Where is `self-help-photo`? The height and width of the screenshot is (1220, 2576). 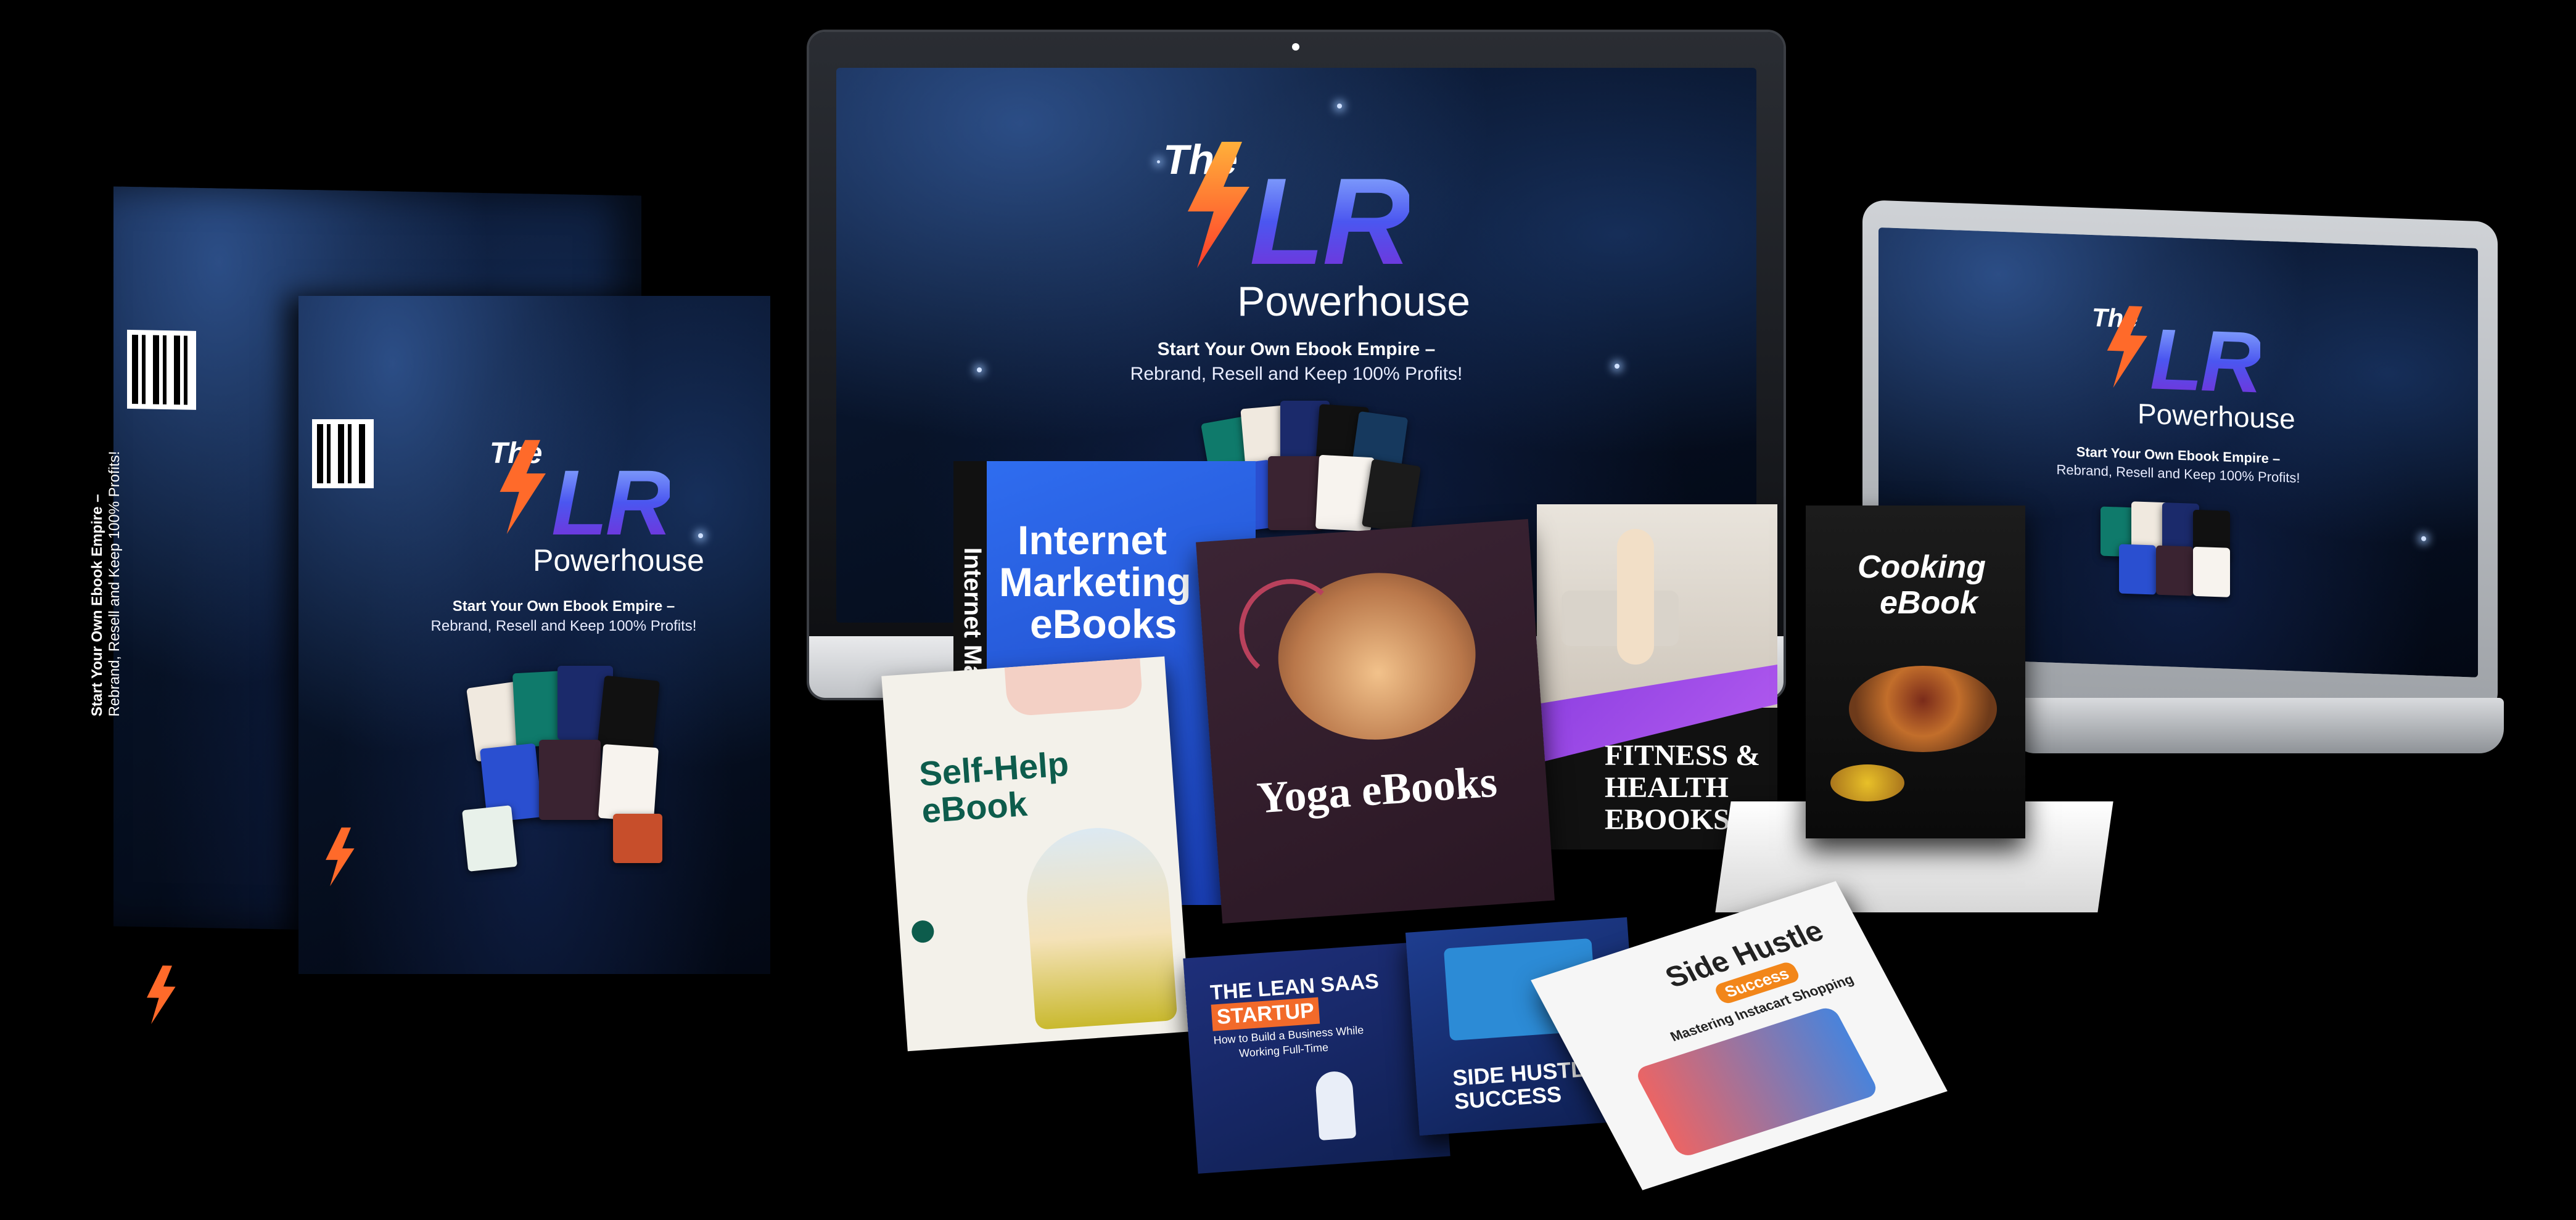 self-help-photo is located at coordinates (1100, 926).